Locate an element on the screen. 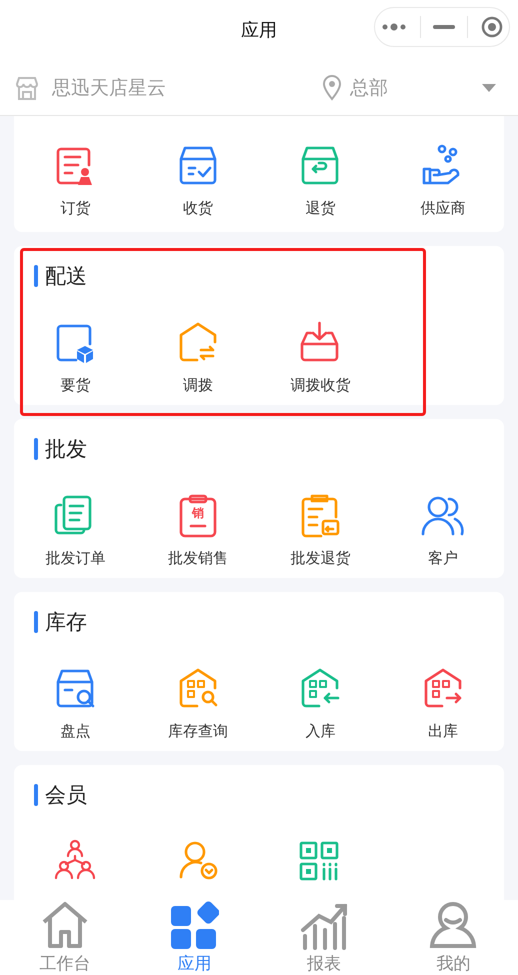 Image resolution: width=518 pixels, height=975 pixels. tab-bar-item: 我的 is located at coordinates (453, 937).